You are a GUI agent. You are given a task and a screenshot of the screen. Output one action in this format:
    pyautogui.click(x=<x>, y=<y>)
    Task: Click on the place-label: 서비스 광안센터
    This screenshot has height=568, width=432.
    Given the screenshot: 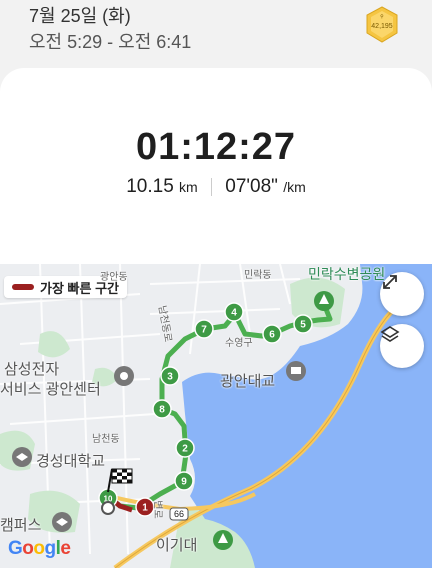 What is the action you would take?
    pyautogui.click(x=50, y=389)
    